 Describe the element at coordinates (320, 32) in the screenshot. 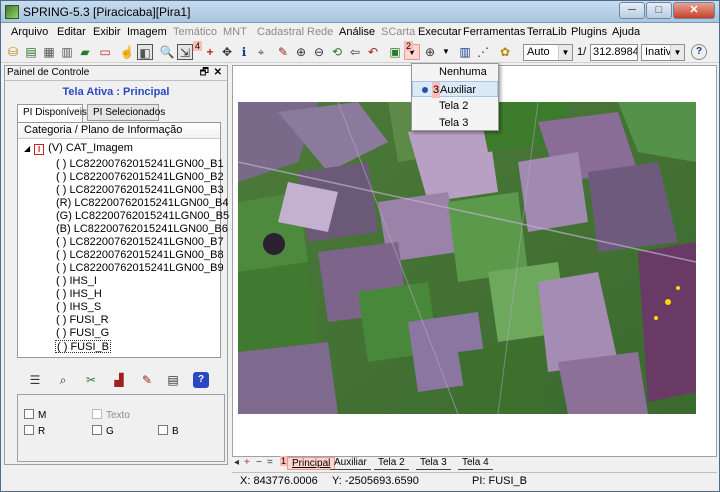

I see `menu-rede: Rede` at that location.